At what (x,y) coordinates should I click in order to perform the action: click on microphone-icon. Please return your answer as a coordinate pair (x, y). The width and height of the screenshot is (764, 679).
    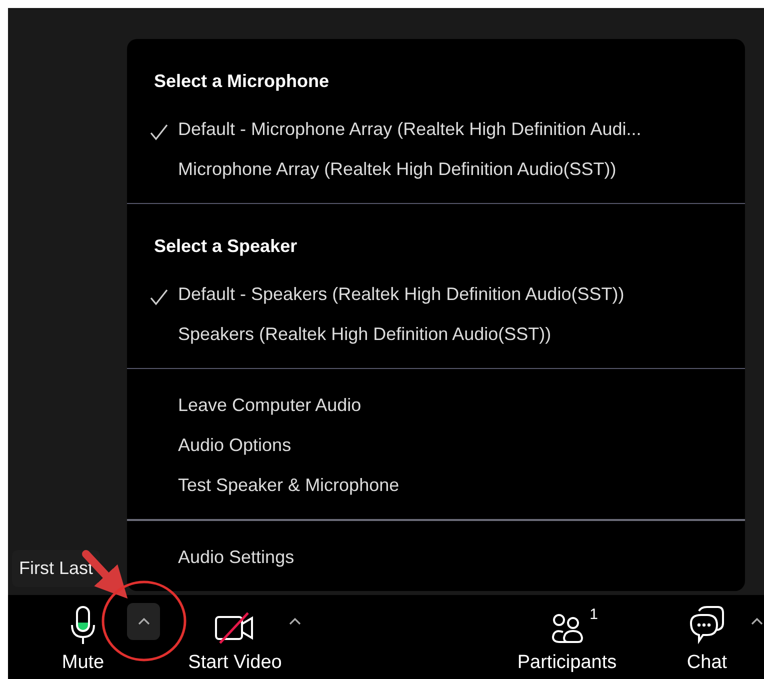
    Looking at the image, I should click on (83, 625).